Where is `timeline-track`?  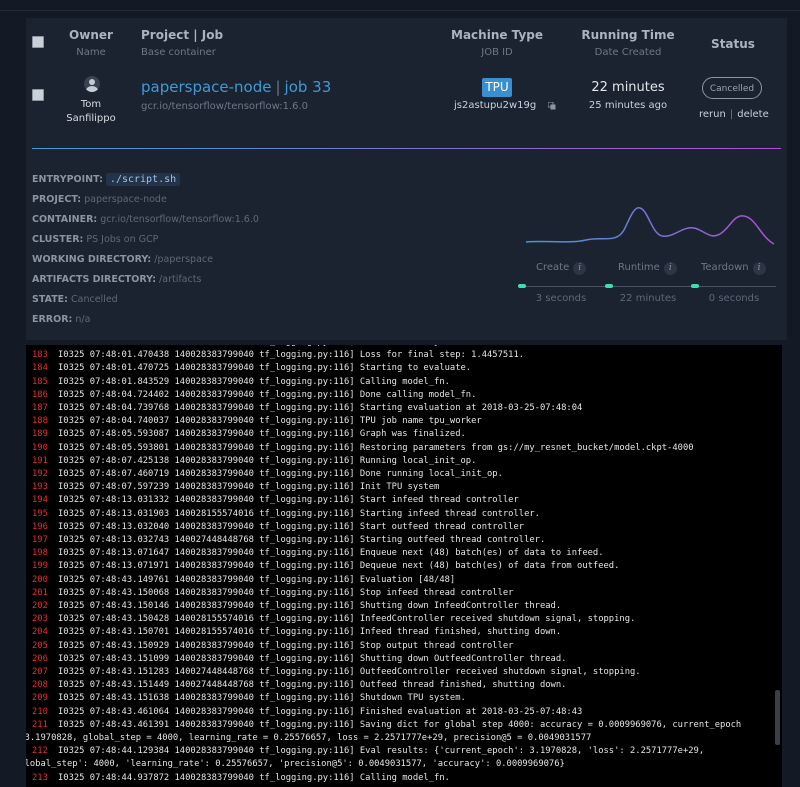
timeline-track is located at coordinates (647, 286).